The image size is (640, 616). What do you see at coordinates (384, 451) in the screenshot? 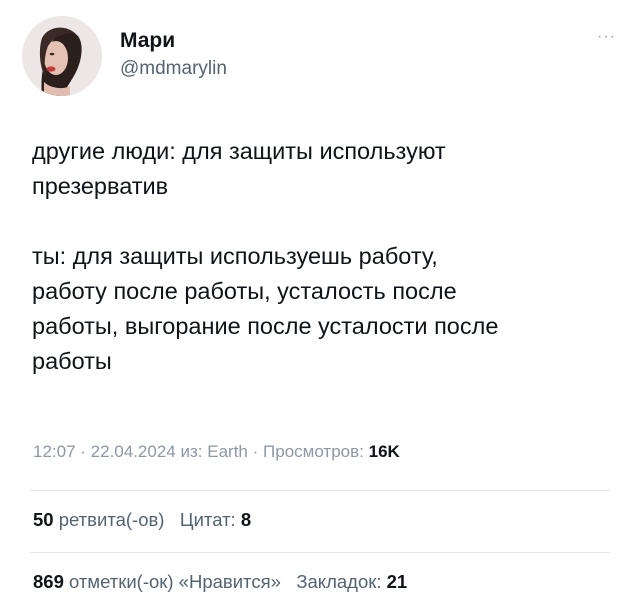
I see `views-count: 16K` at bounding box center [384, 451].